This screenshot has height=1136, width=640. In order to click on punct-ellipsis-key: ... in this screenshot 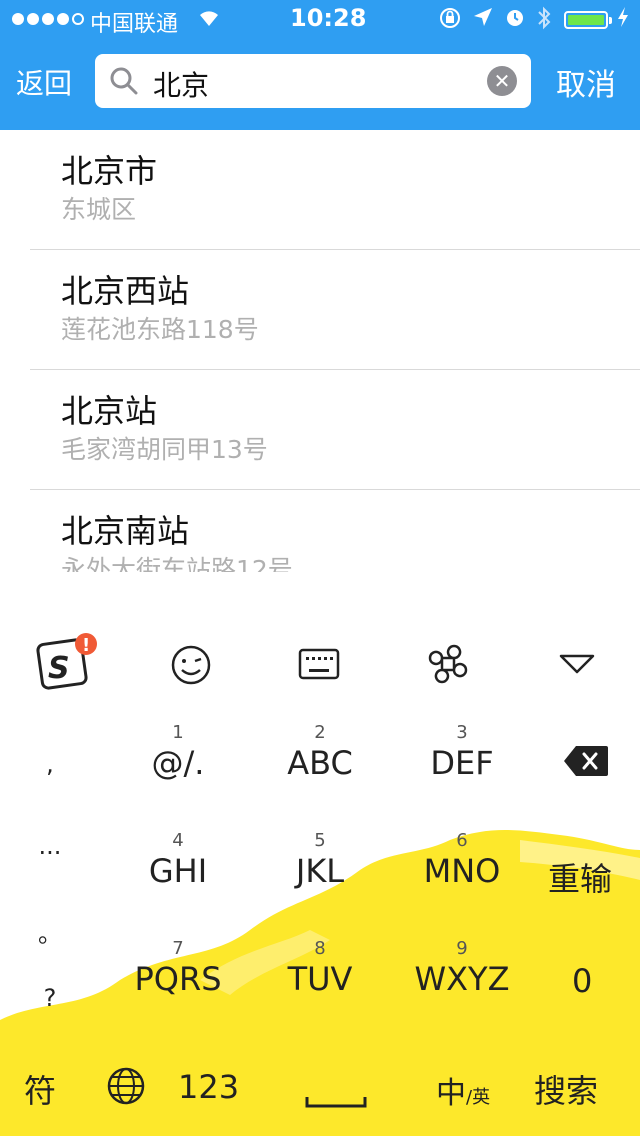, I will do `click(50, 846)`.